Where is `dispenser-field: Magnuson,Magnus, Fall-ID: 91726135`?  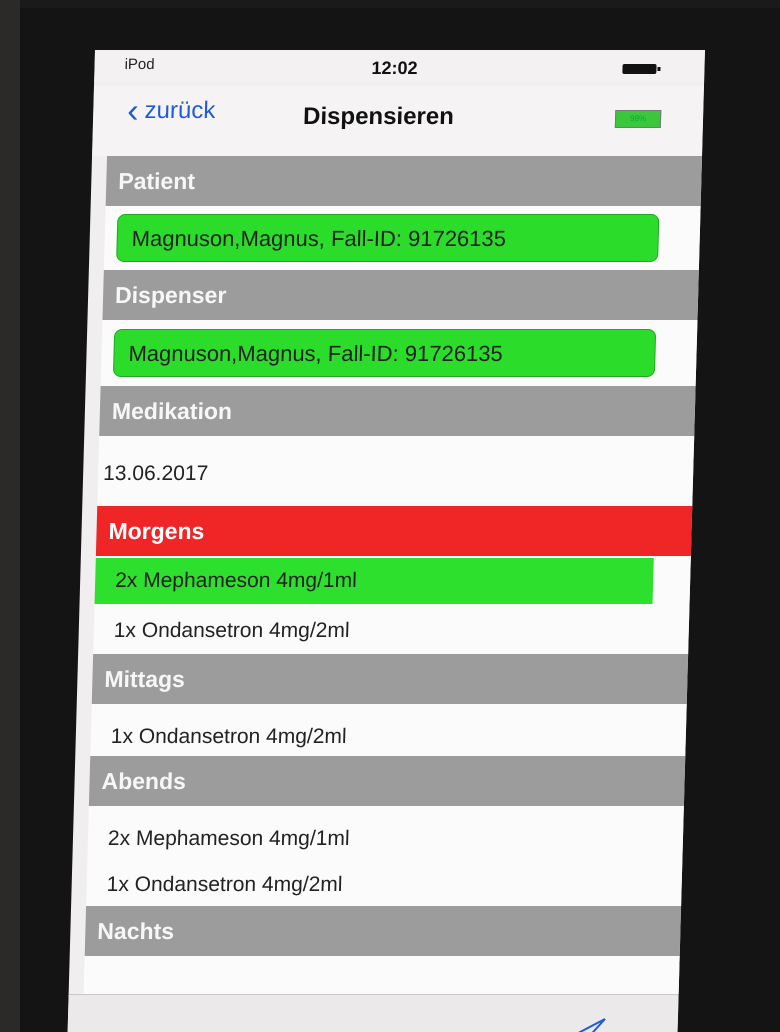
dispenser-field: Magnuson,Magnus, Fall-ID: 91726135 is located at coordinates (384, 353).